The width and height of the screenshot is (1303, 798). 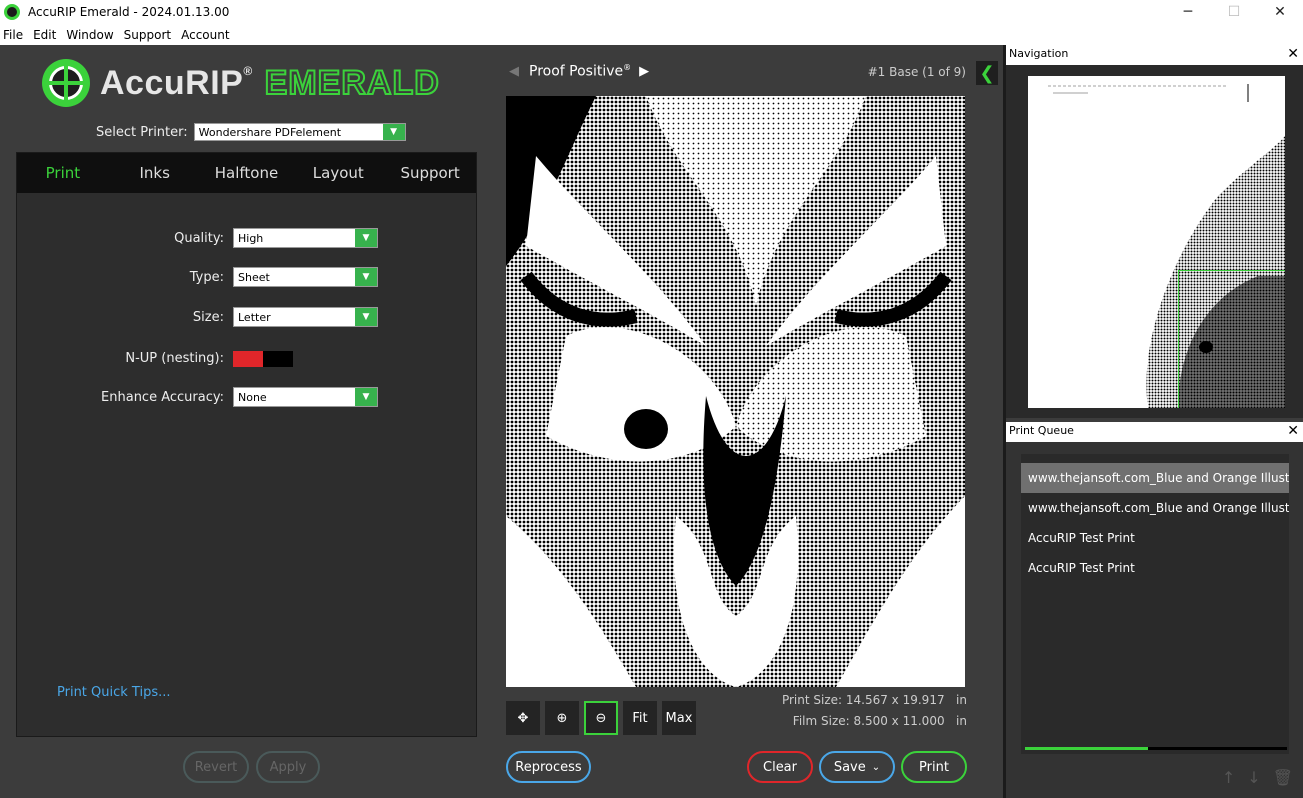 What do you see at coordinates (148, 35) in the screenshot?
I see `menu-support: Support` at bounding box center [148, 35].